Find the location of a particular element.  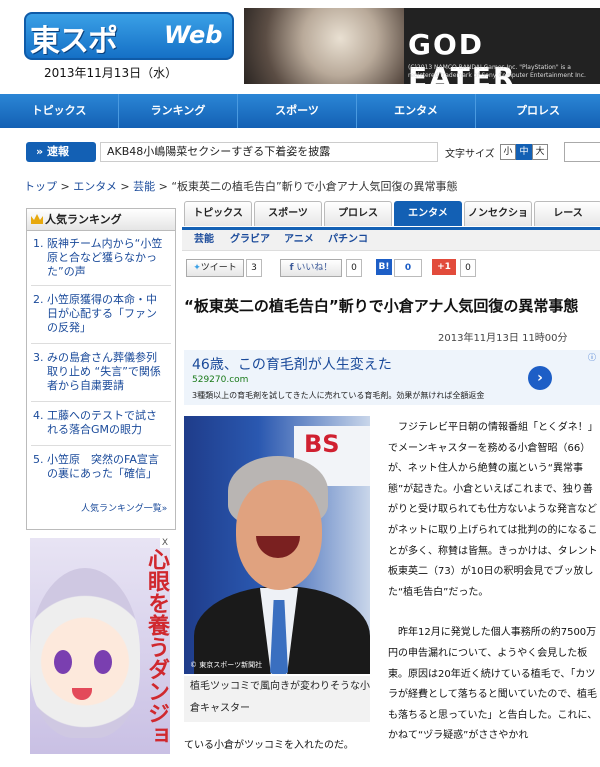

rank-number: 2. is located at coordinates (38, 299).